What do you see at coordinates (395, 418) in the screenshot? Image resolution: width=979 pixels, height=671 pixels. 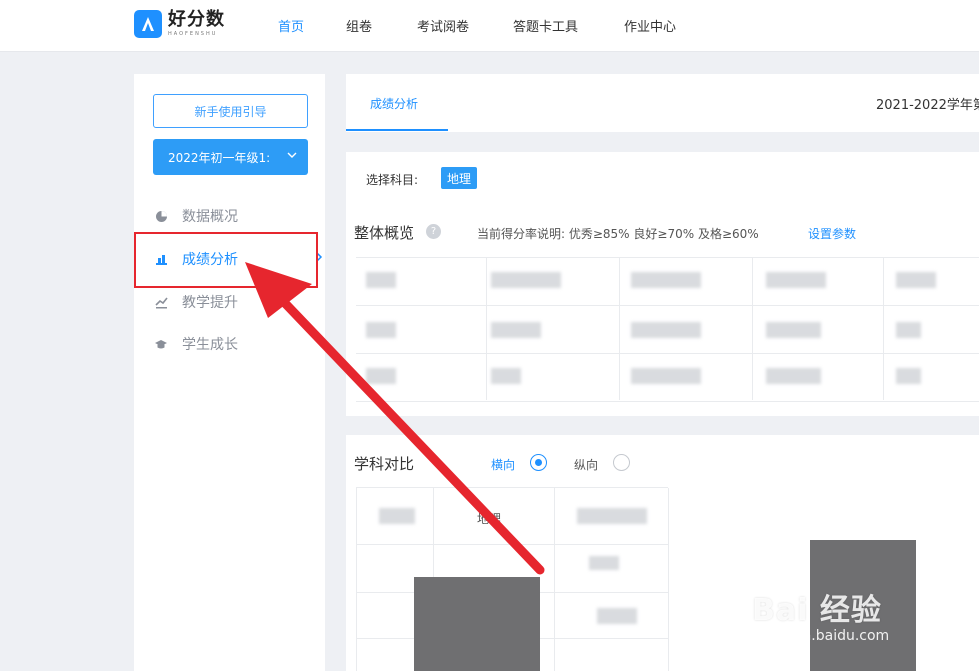 I see `red-pointer-arrow-icon` at bounding box center [395, 418].